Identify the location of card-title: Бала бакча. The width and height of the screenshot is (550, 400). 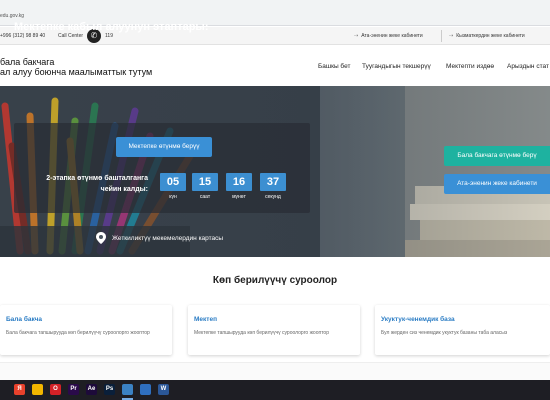
(24, 319).